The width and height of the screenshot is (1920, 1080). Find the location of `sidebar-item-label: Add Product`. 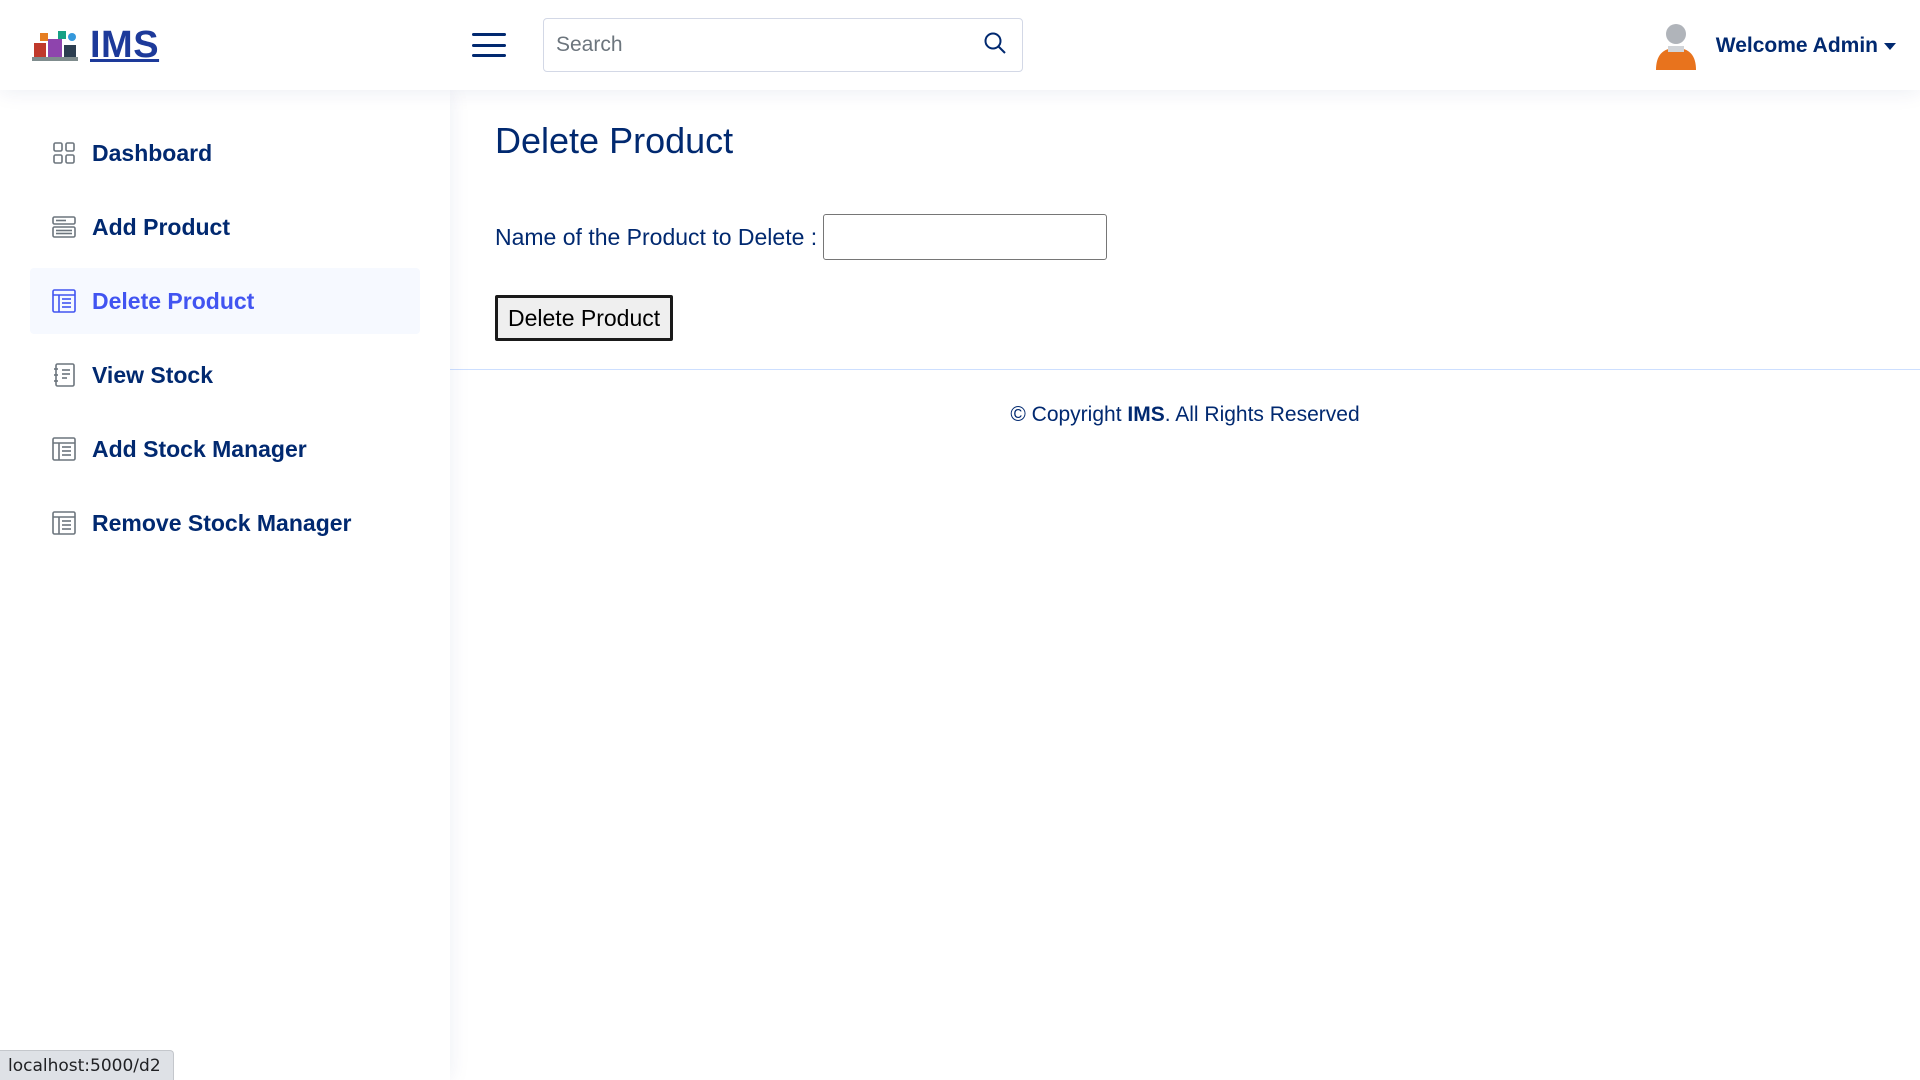

sidebar-item-label: Add Product is located at coordinates (161, 226).